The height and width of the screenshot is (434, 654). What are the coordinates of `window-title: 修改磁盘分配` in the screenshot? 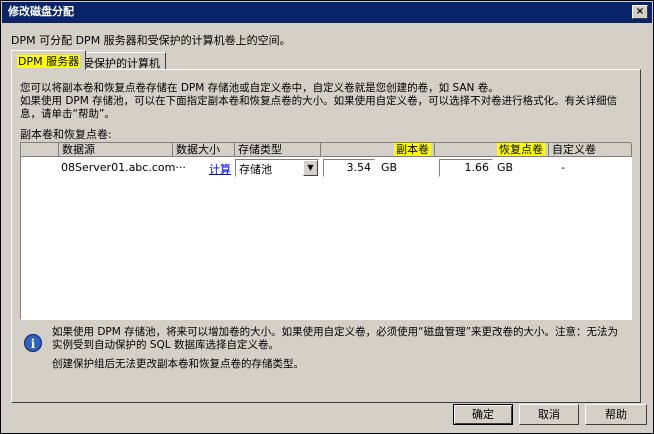 It's located at (41, 11).